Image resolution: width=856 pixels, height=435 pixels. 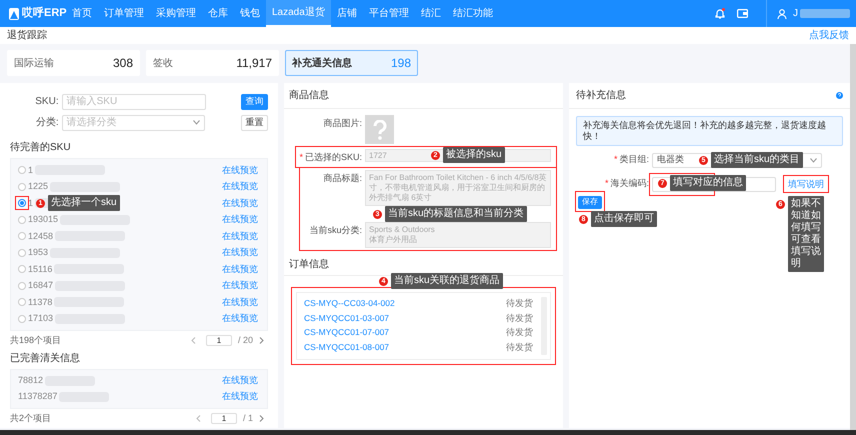 I want to click on section-title: 已完善清关信息, so click(x=45, y=359).